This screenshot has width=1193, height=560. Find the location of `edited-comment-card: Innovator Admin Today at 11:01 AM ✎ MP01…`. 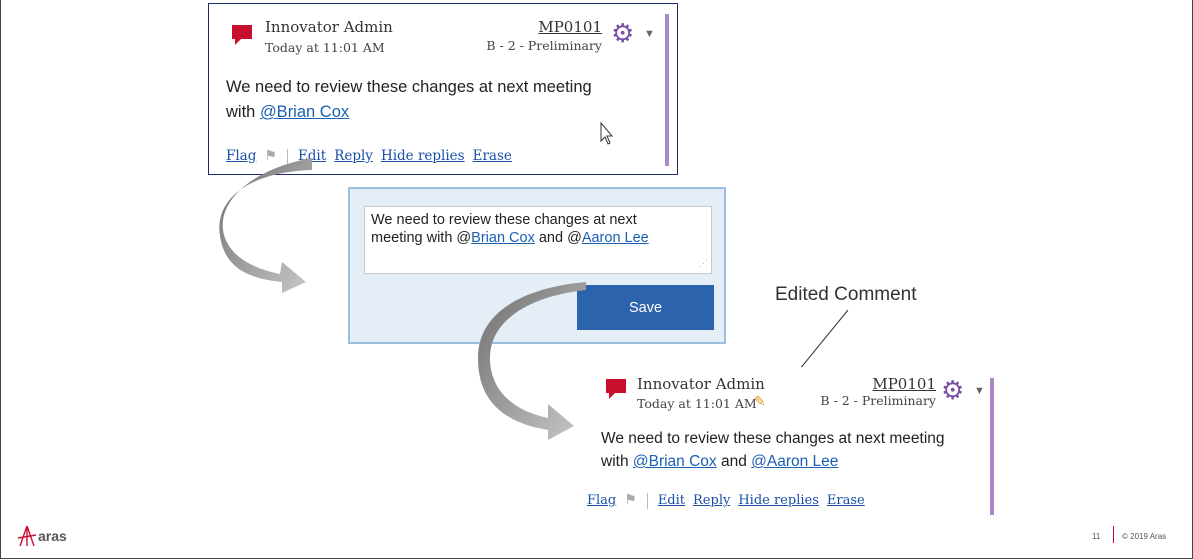

edited-comment-card: Innovator Admin Today at 11:01 AM ✎ MP01… is located at coordinates (793, 442).